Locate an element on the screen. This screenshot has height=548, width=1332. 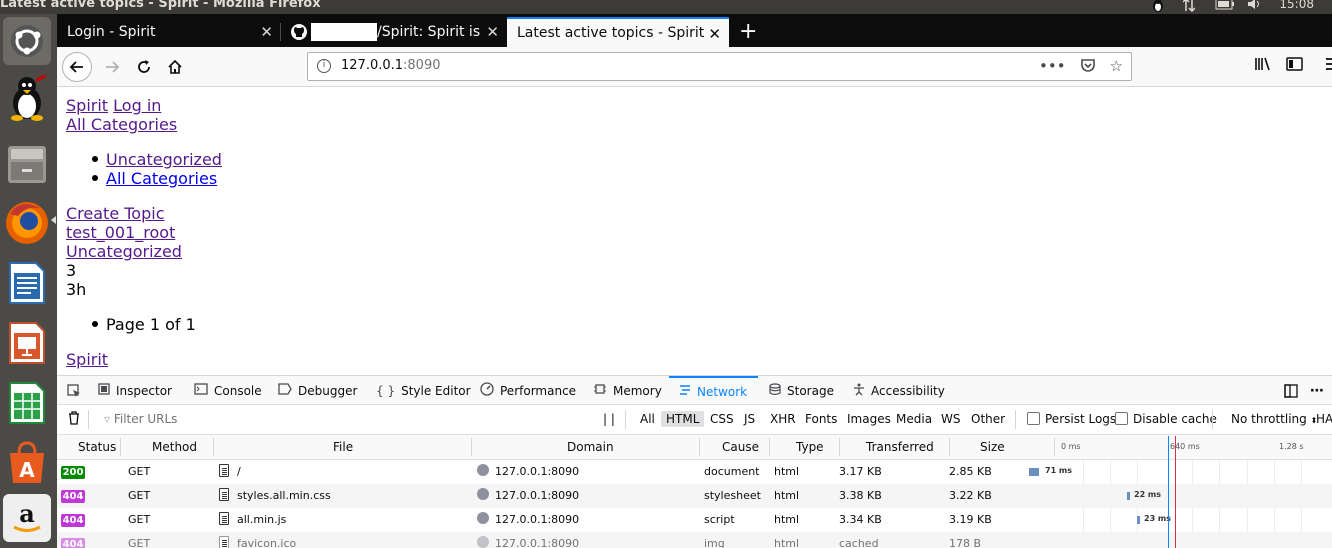
libreoffice-writer-icon is located at coordinates (27, 283).